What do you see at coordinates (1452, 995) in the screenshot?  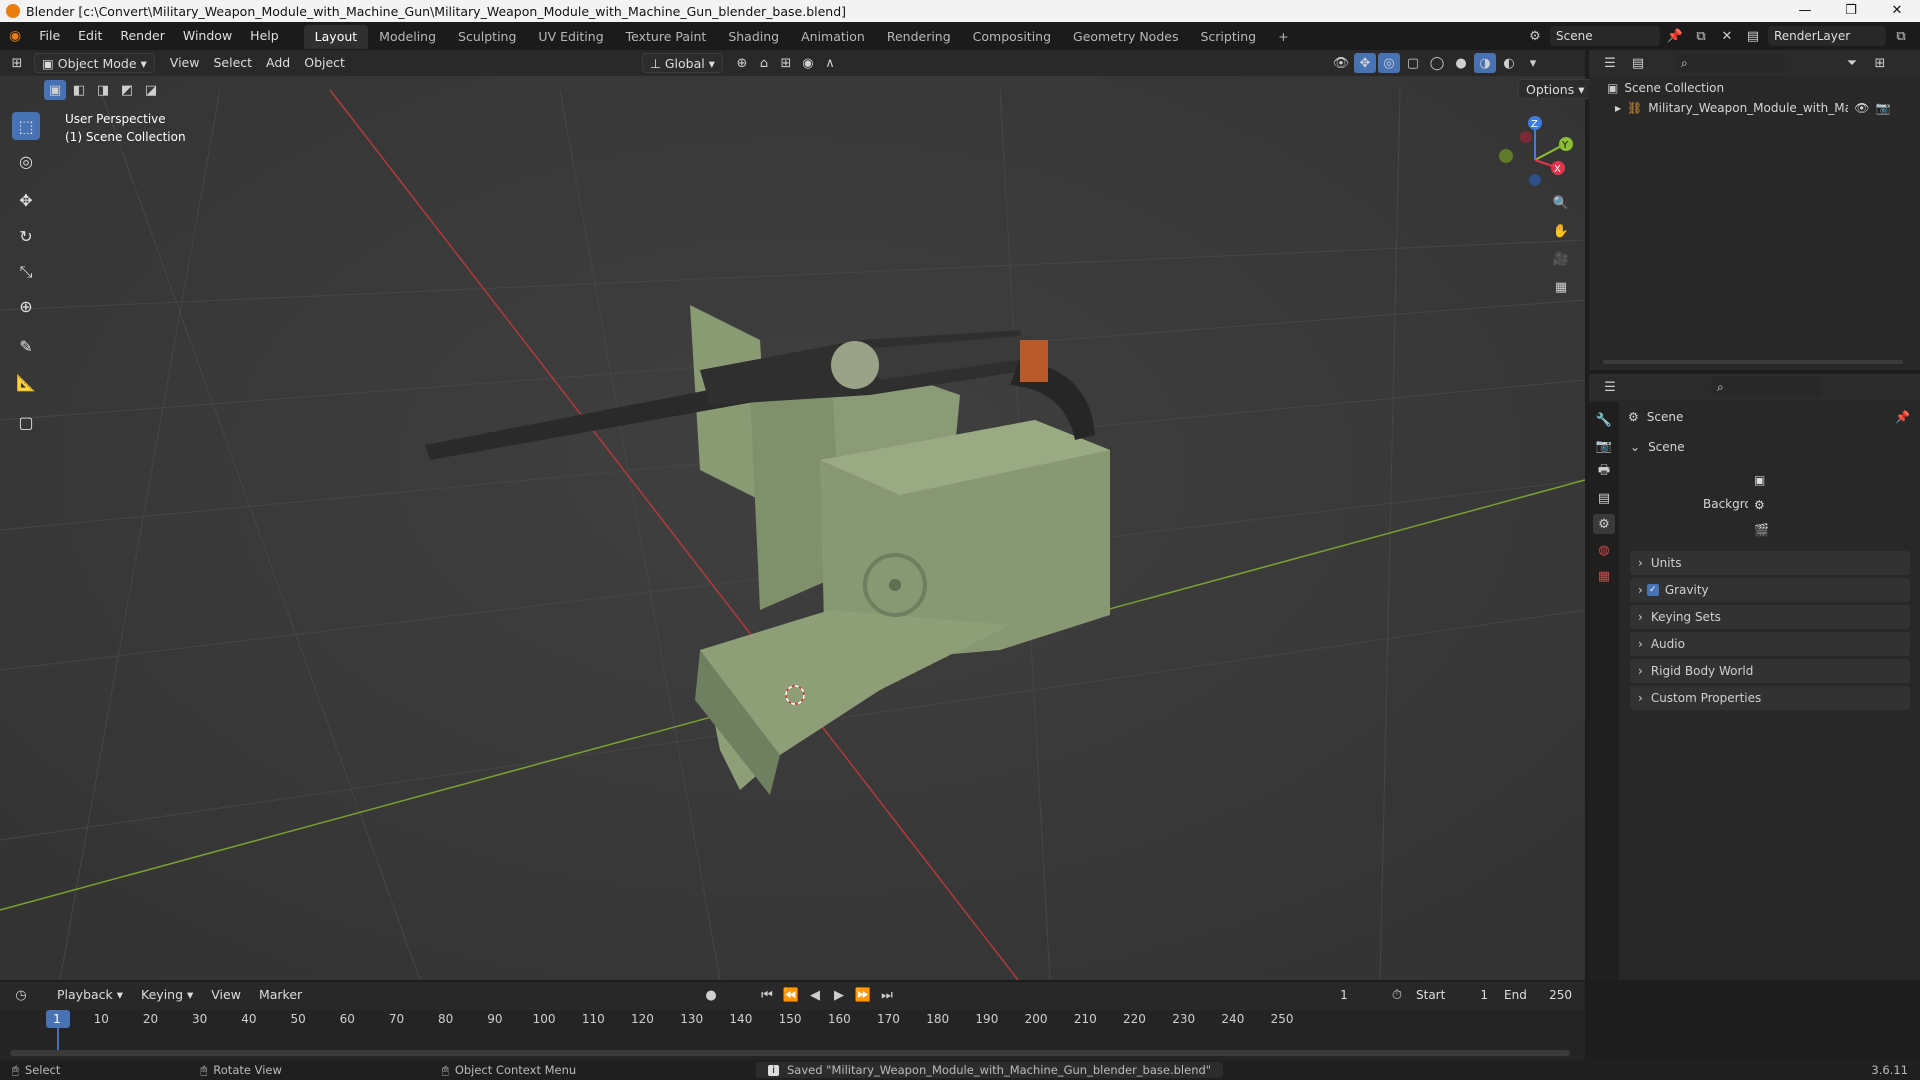 I see `start-frame-field: Start 1` at bounding box center [1452, 995].